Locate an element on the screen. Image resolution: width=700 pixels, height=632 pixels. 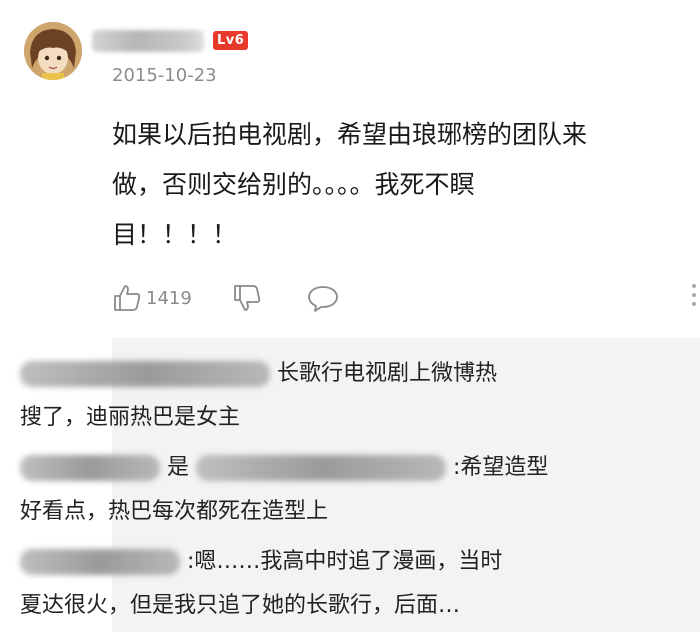
reply-item: 长歌行电视剧上微博热 搜了，迪丽热巴是女主 is located at coordinates (300, 396).